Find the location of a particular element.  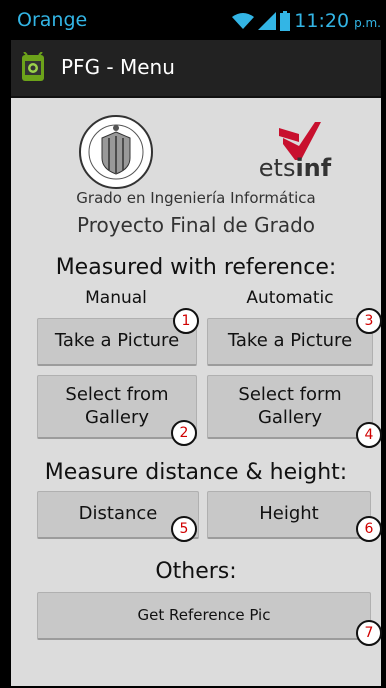

manual-column-label: Manual is located at coordinates (116, 298).